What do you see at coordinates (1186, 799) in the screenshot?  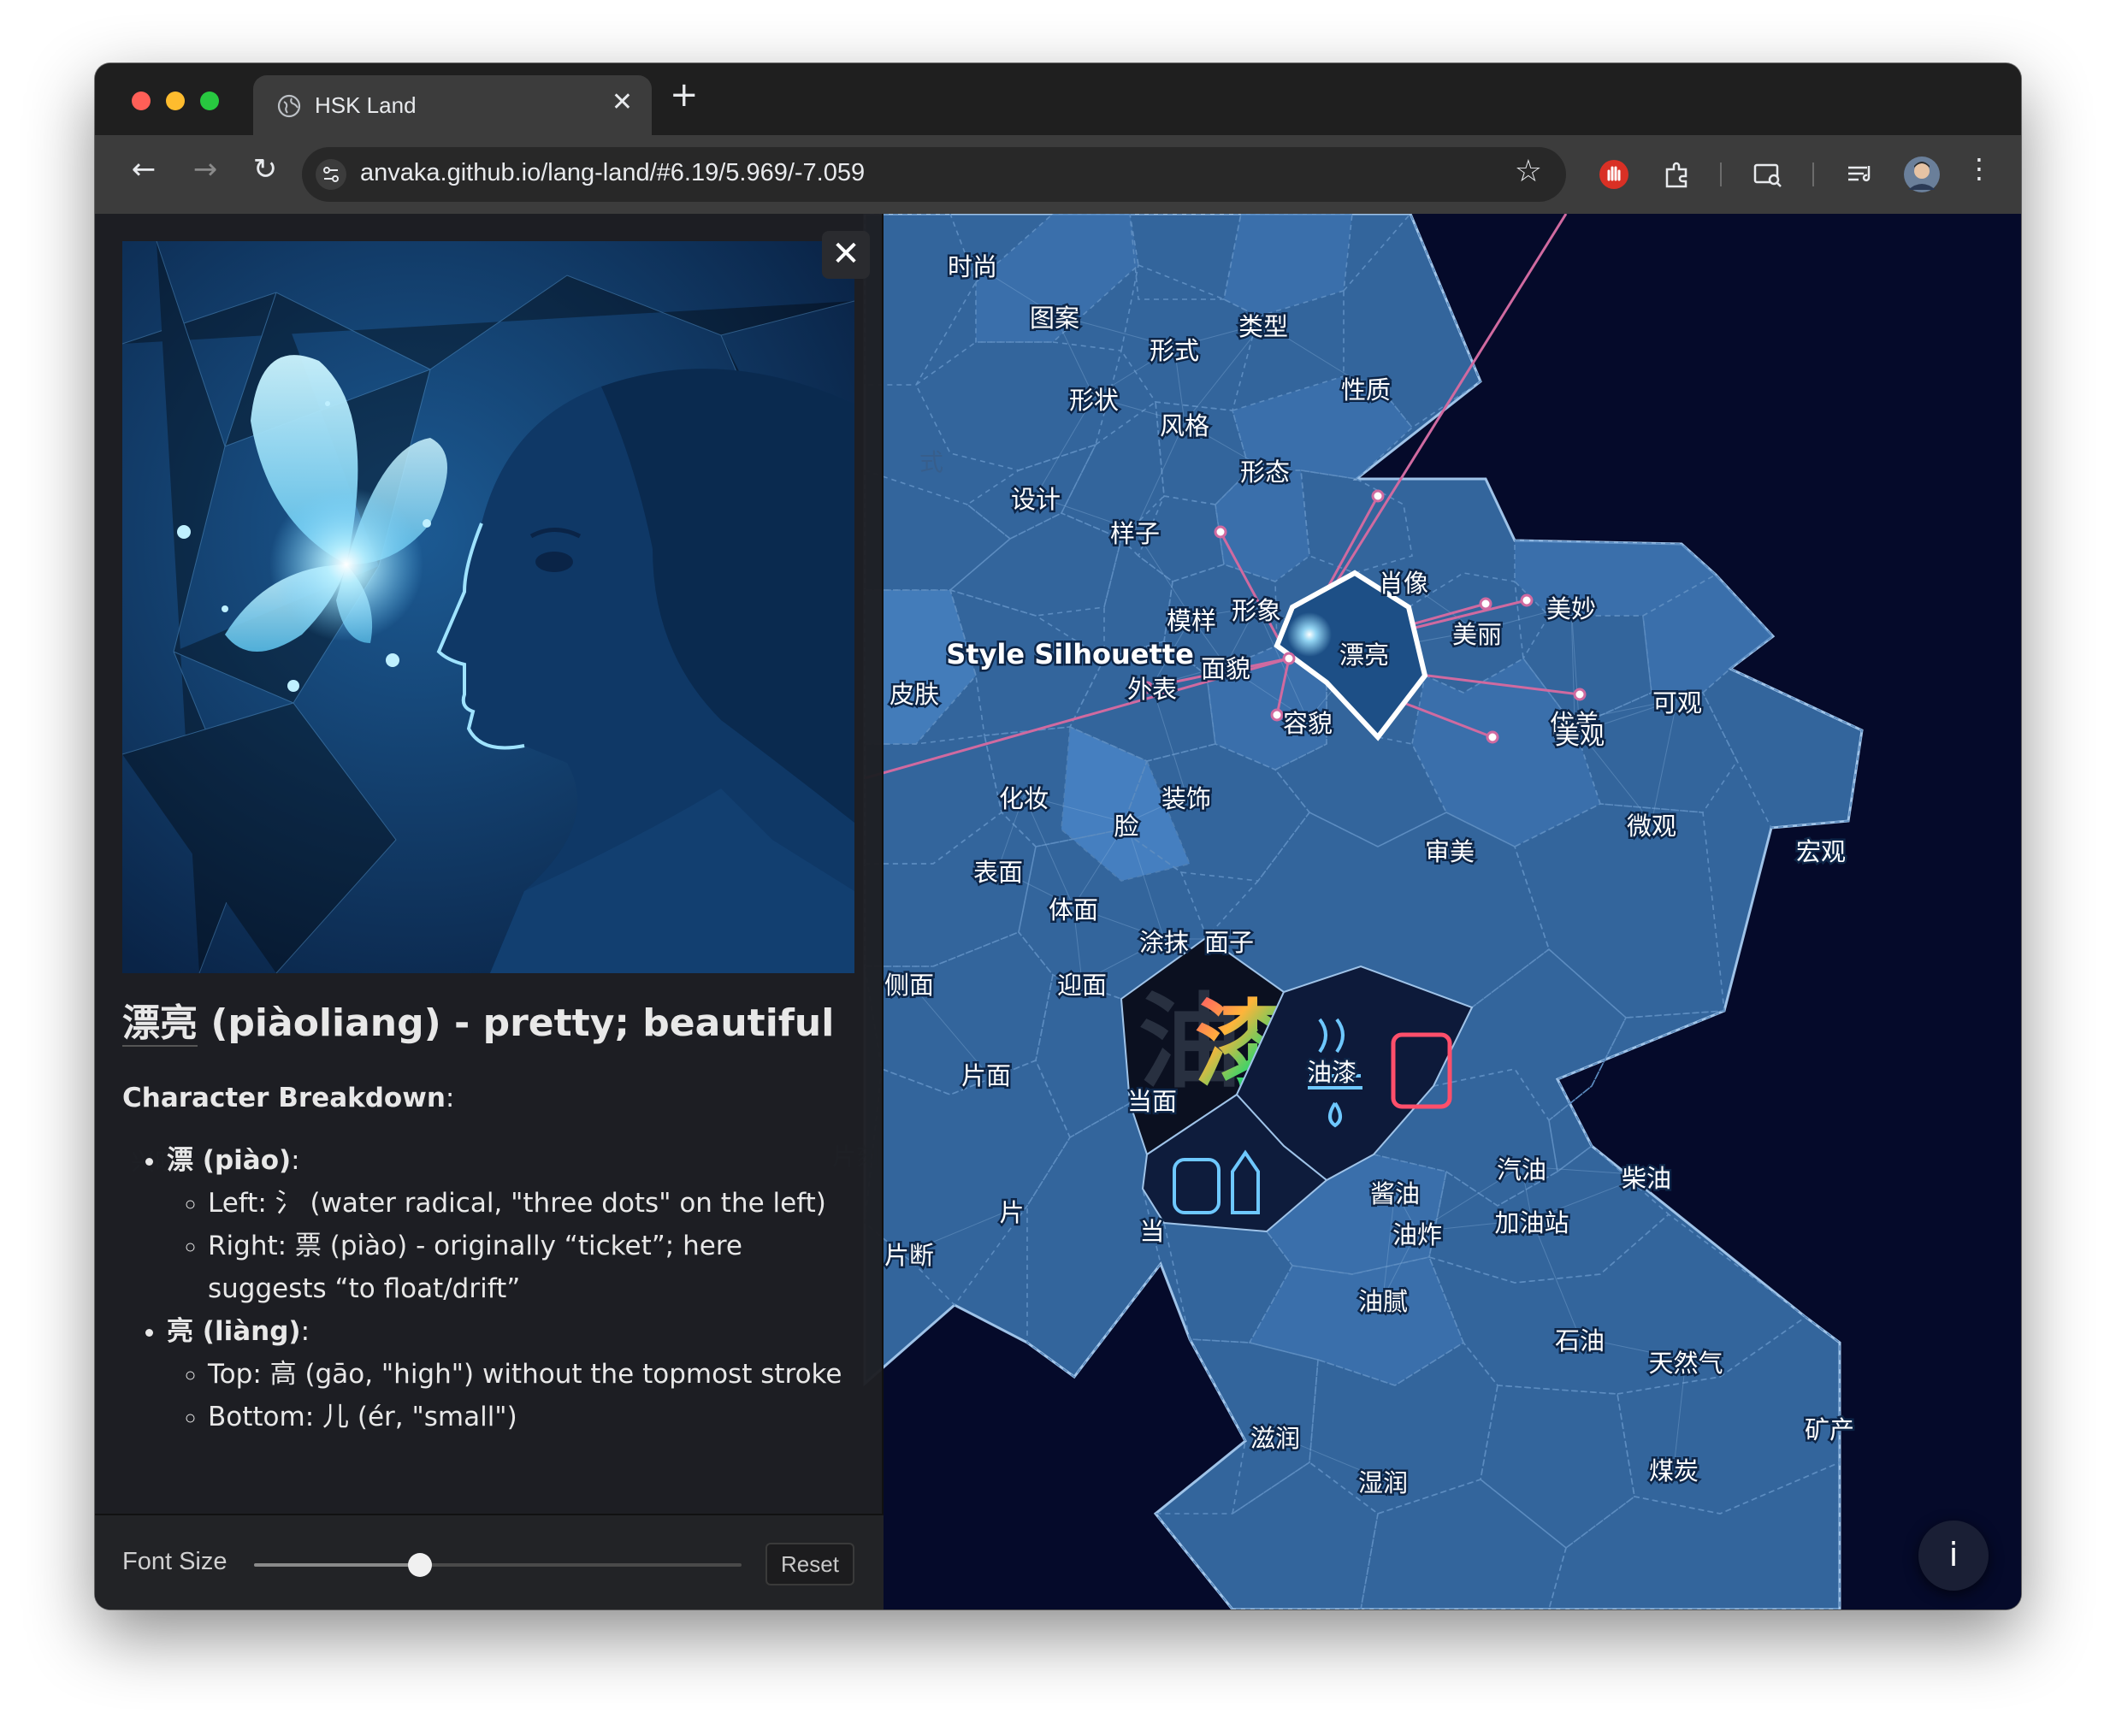 I see `map-word-label: 装饰` at bounding box center [1186, 799].